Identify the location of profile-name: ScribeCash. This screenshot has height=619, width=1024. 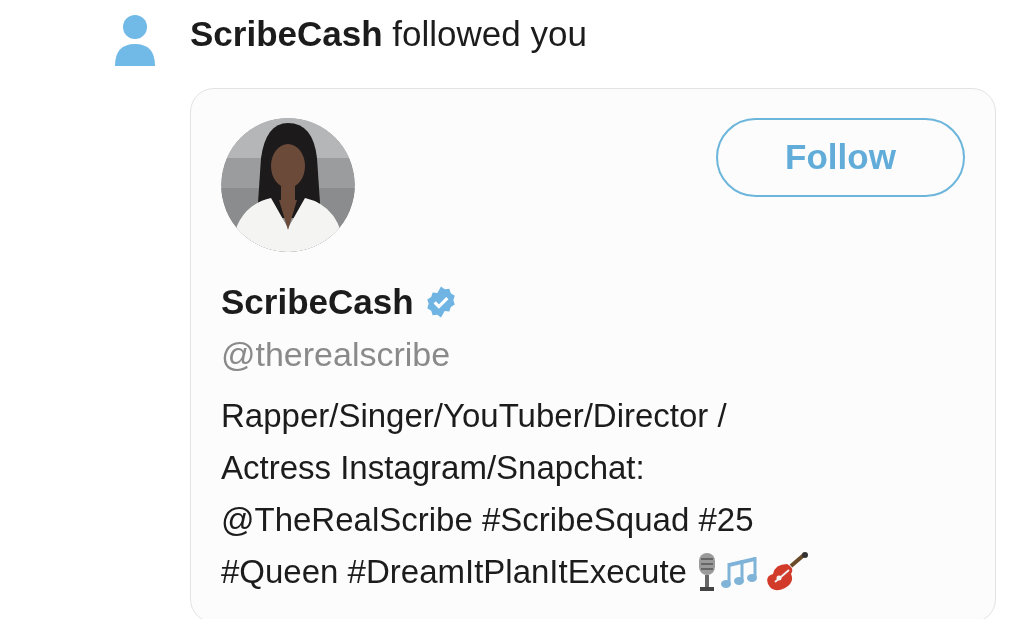
(317, 302).